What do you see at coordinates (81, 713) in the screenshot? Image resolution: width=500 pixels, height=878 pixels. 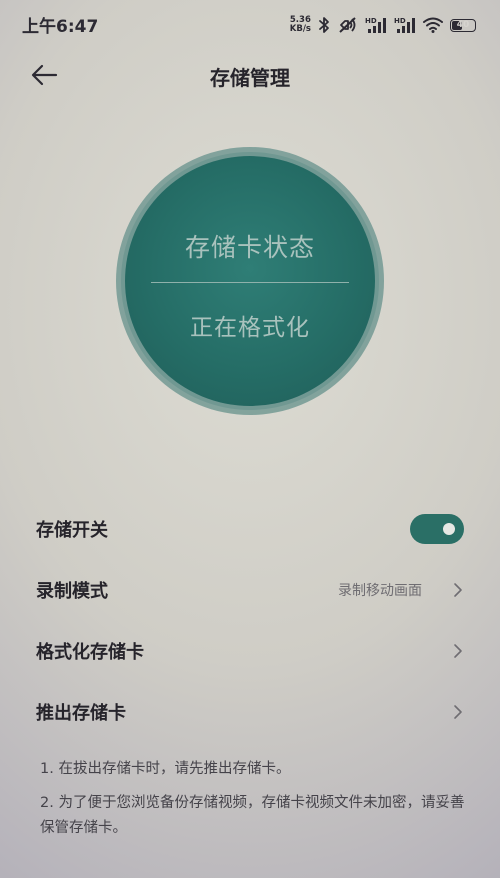 I see `eject-card-label: 推出存储卡` at bounding box center [81, 713].